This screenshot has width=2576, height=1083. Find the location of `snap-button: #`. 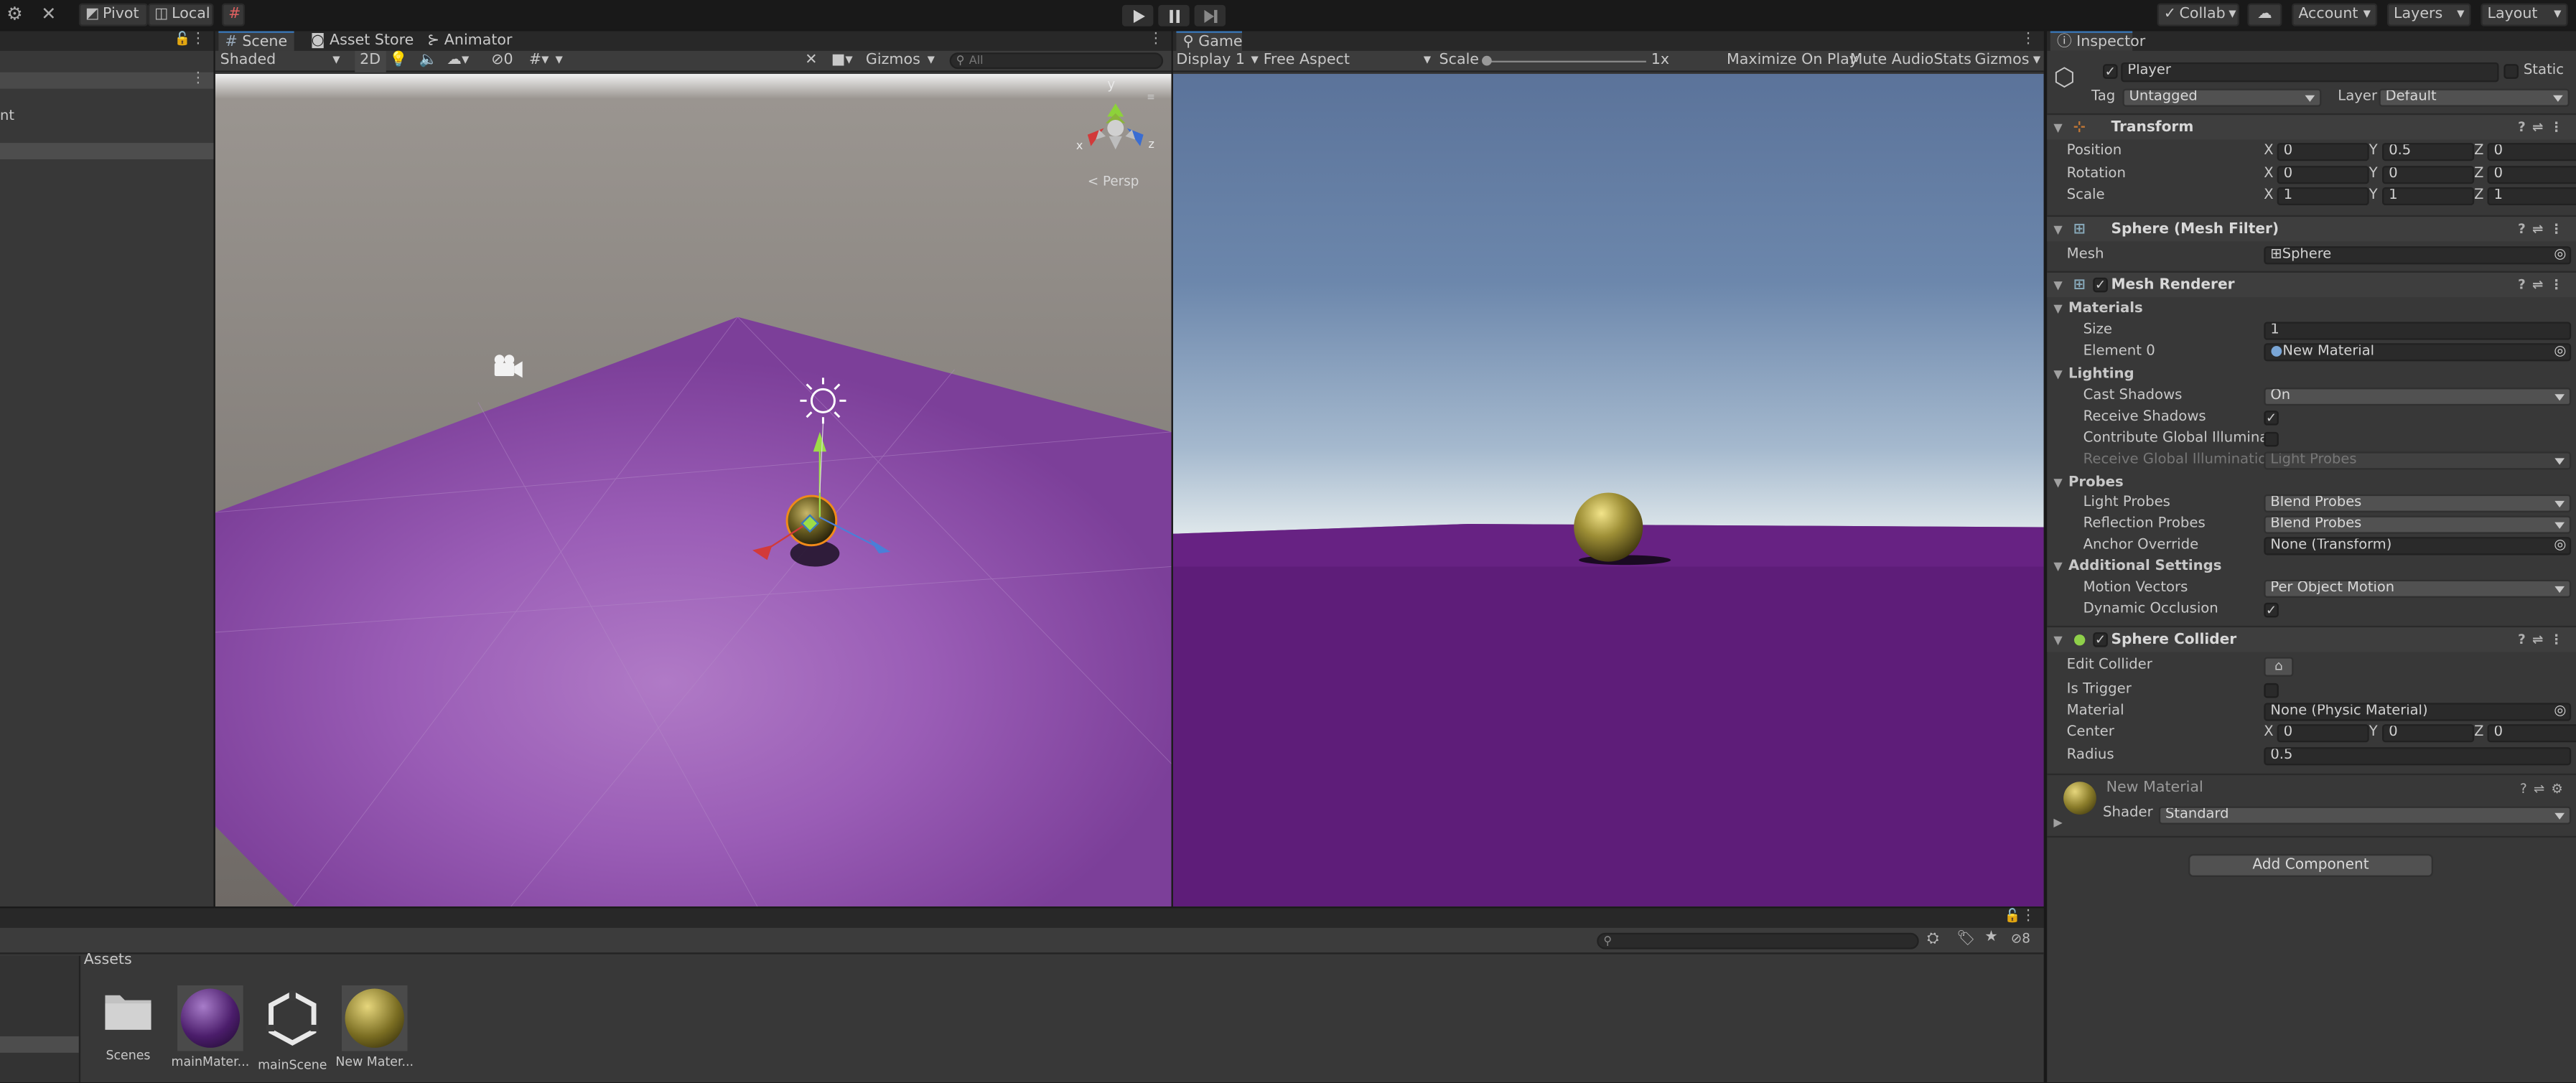

snap-button: # is located at coordinates (233, 15).